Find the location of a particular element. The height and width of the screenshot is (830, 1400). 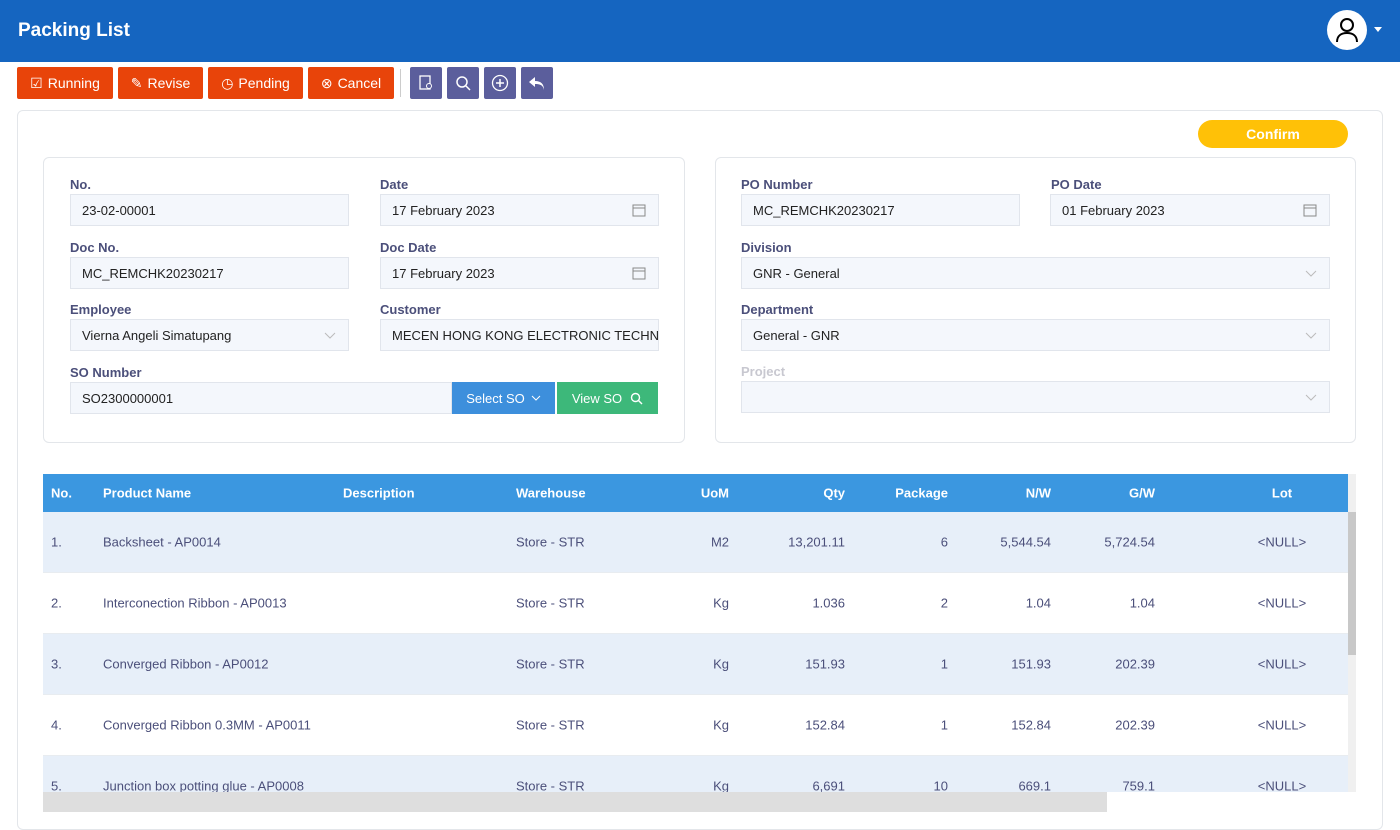

employee-select: Vierna Angeli Simatupang is located at coordinates (209, 335).